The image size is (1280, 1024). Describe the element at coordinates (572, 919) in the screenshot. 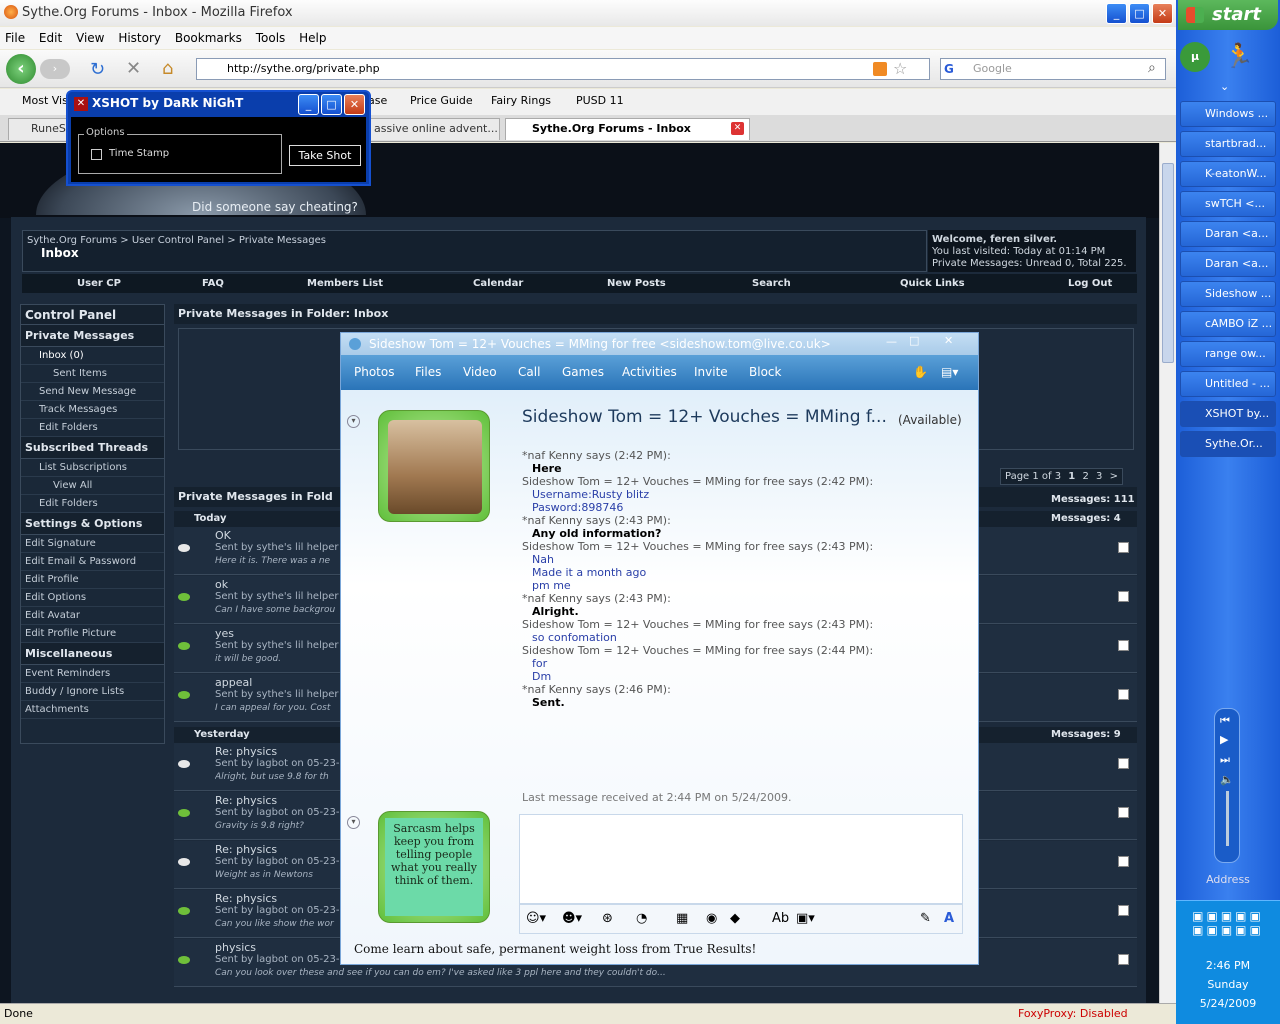

I see `wink-icon: ☻▾` at that location.